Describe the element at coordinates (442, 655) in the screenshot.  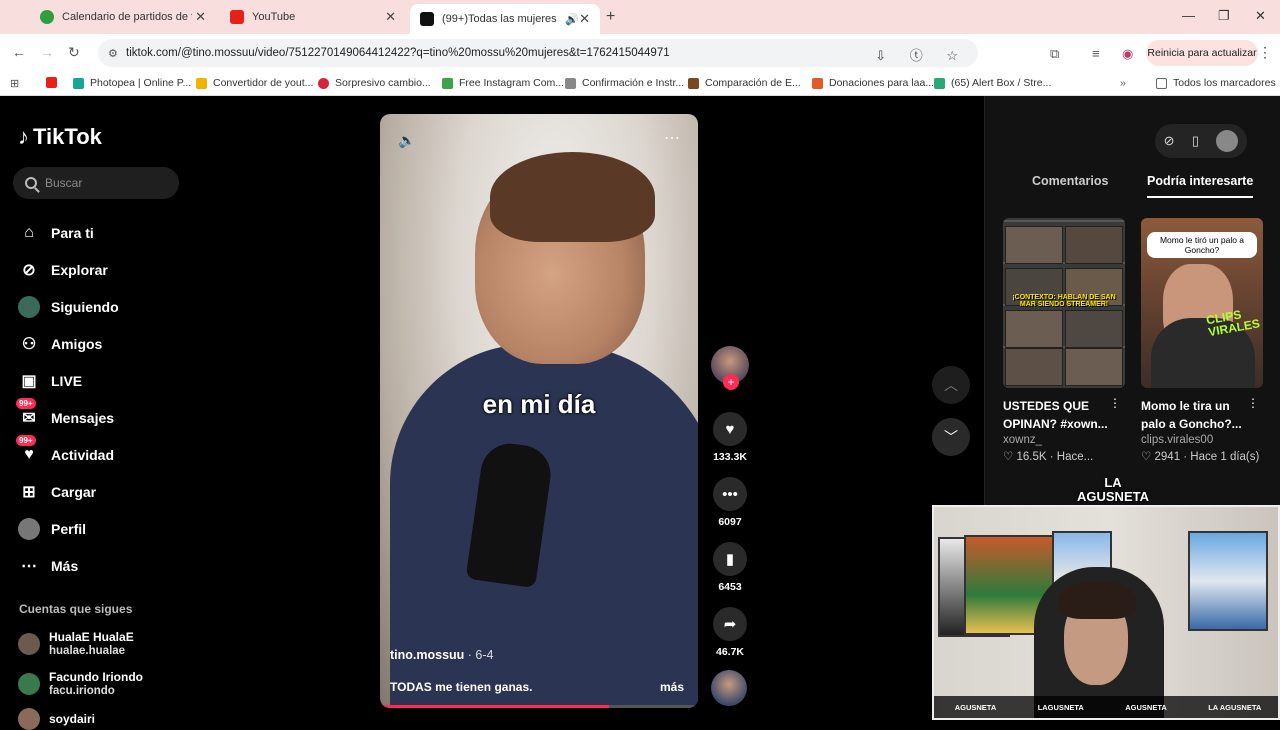
I see `video-author: tino.mossuu · 6-4` at that location.